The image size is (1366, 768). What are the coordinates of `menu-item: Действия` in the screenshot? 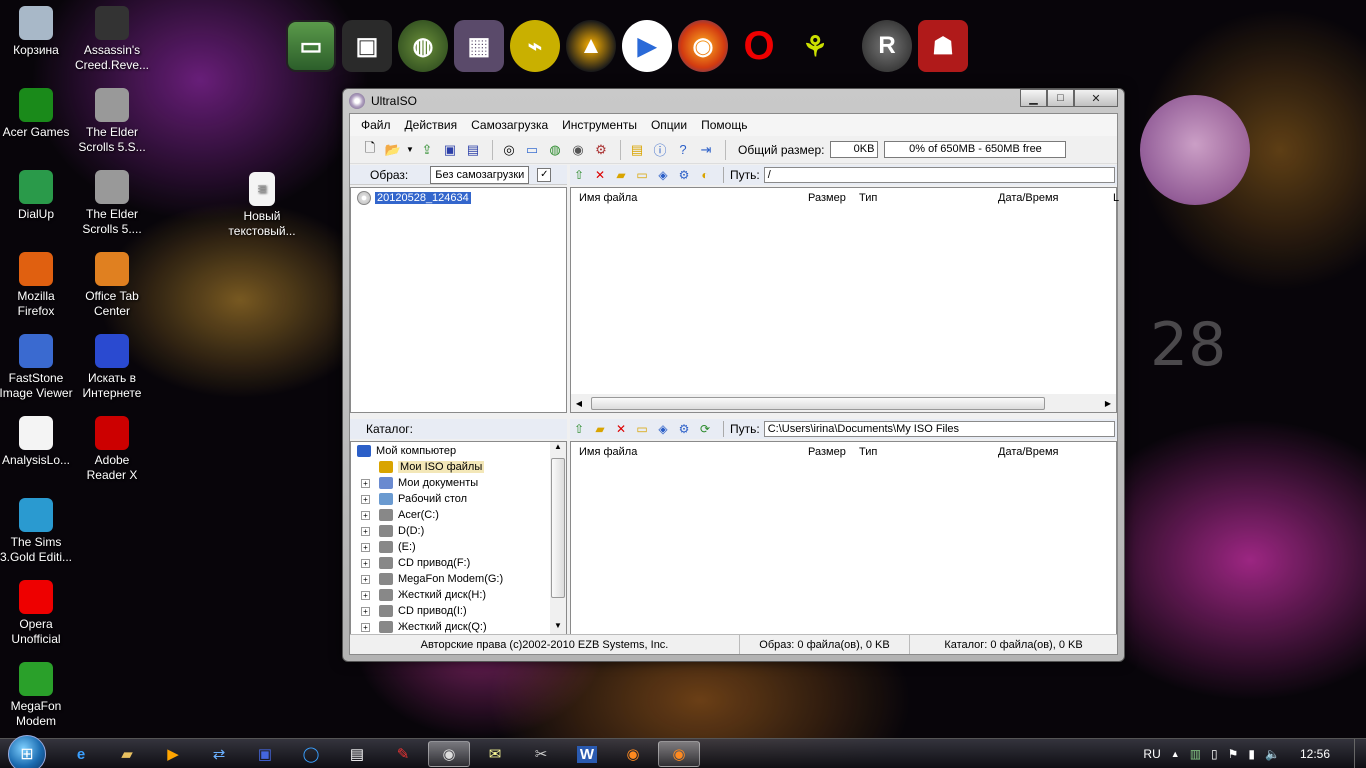 It's located at (431, 125).